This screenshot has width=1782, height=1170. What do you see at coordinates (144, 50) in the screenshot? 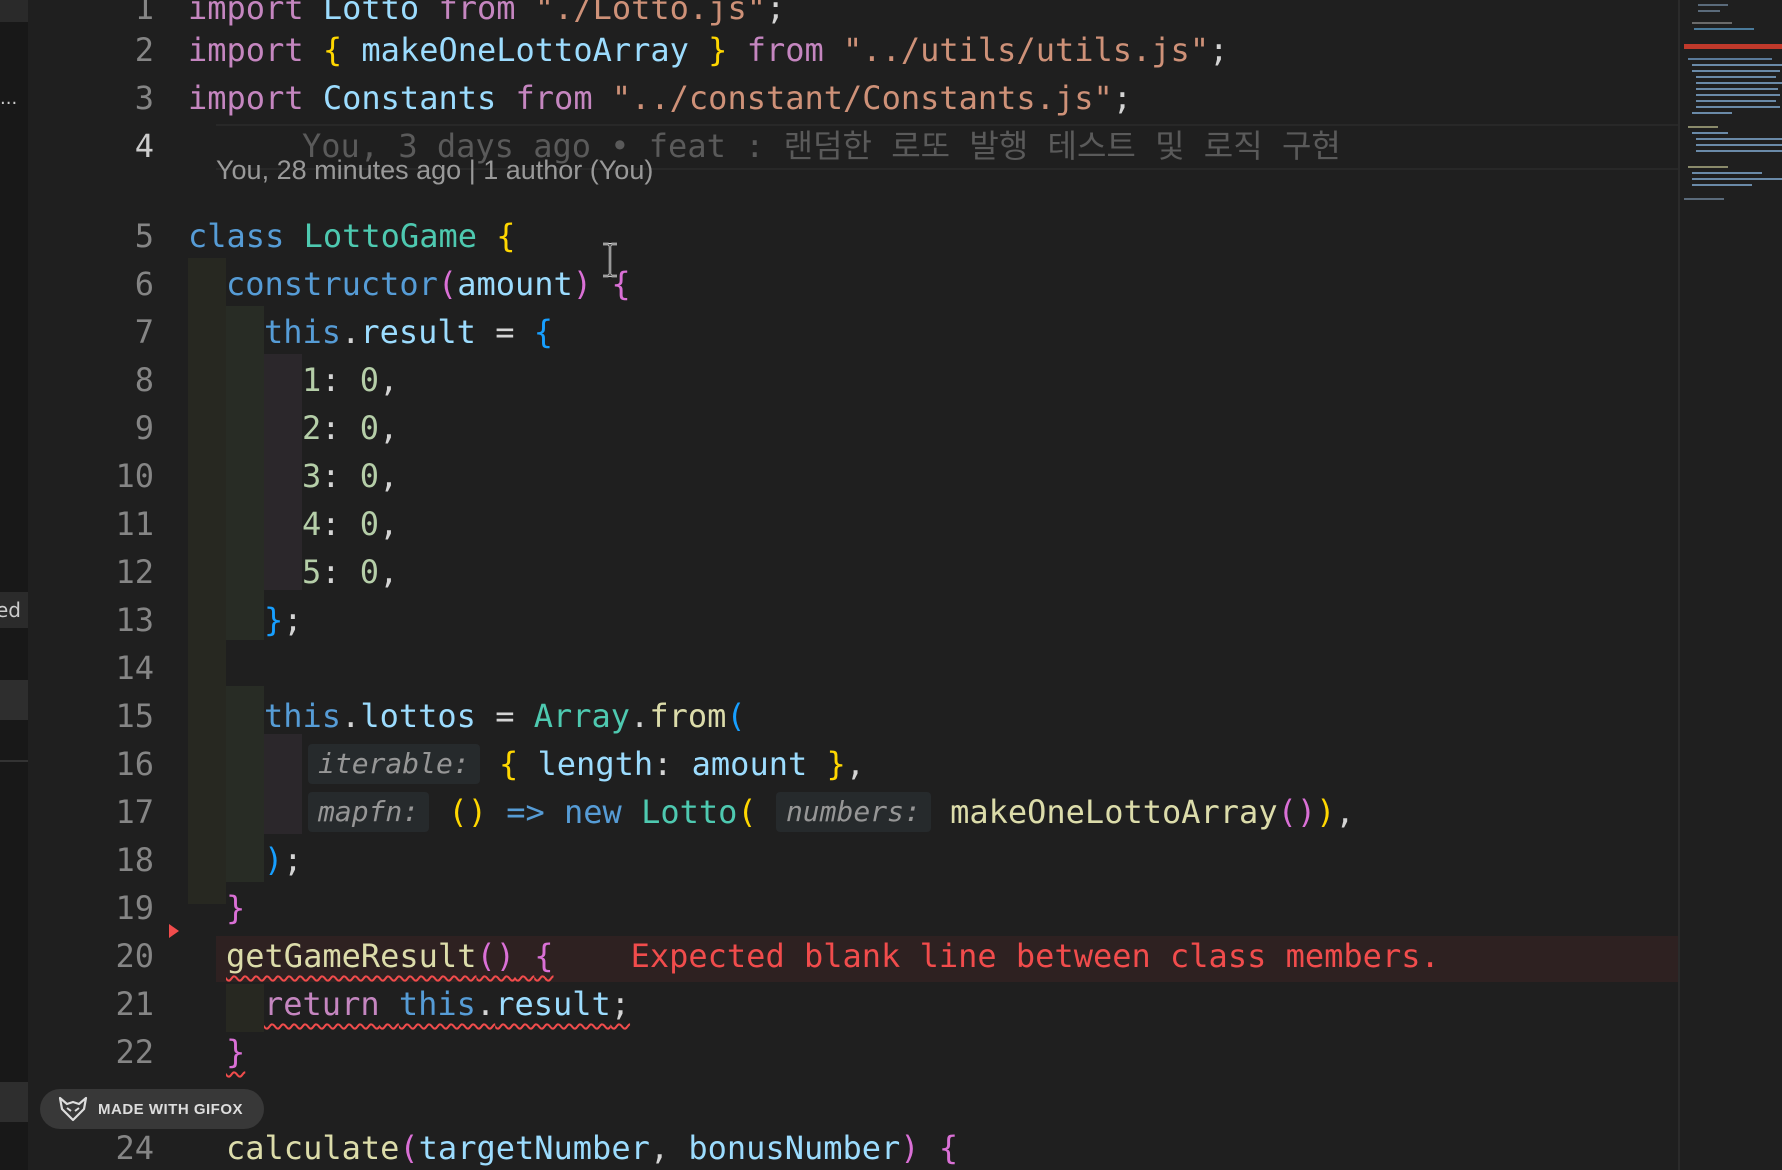
I see `line-number: 2` at bounding box center [144, 50].